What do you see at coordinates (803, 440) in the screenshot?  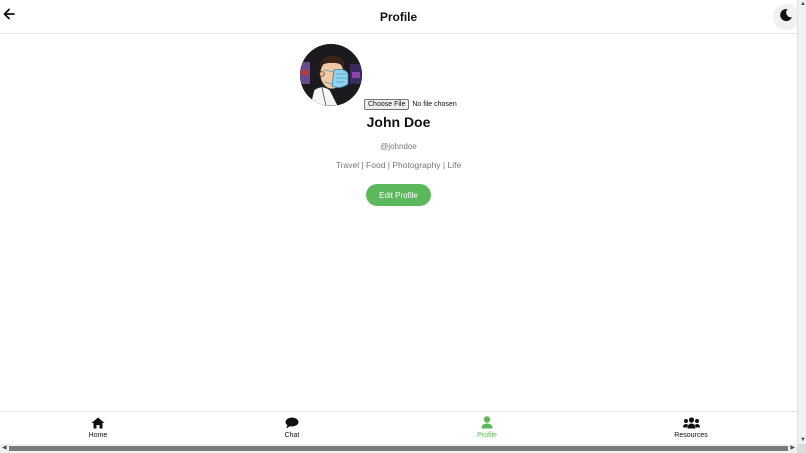 I see `scroll-down-icon: ▼` at bounding box center [803, 440].